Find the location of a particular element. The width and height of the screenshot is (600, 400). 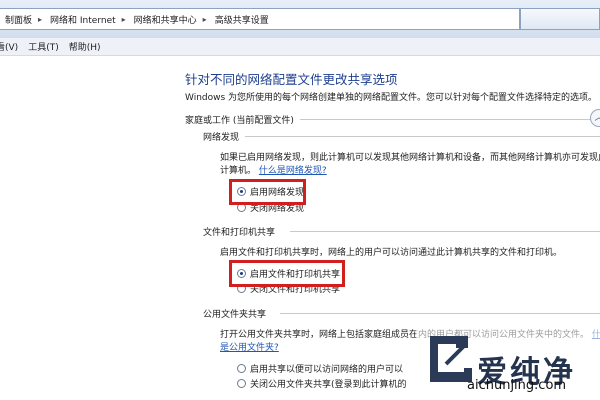

discovery-title: 网络发现 is located at coordinates (221, 138).